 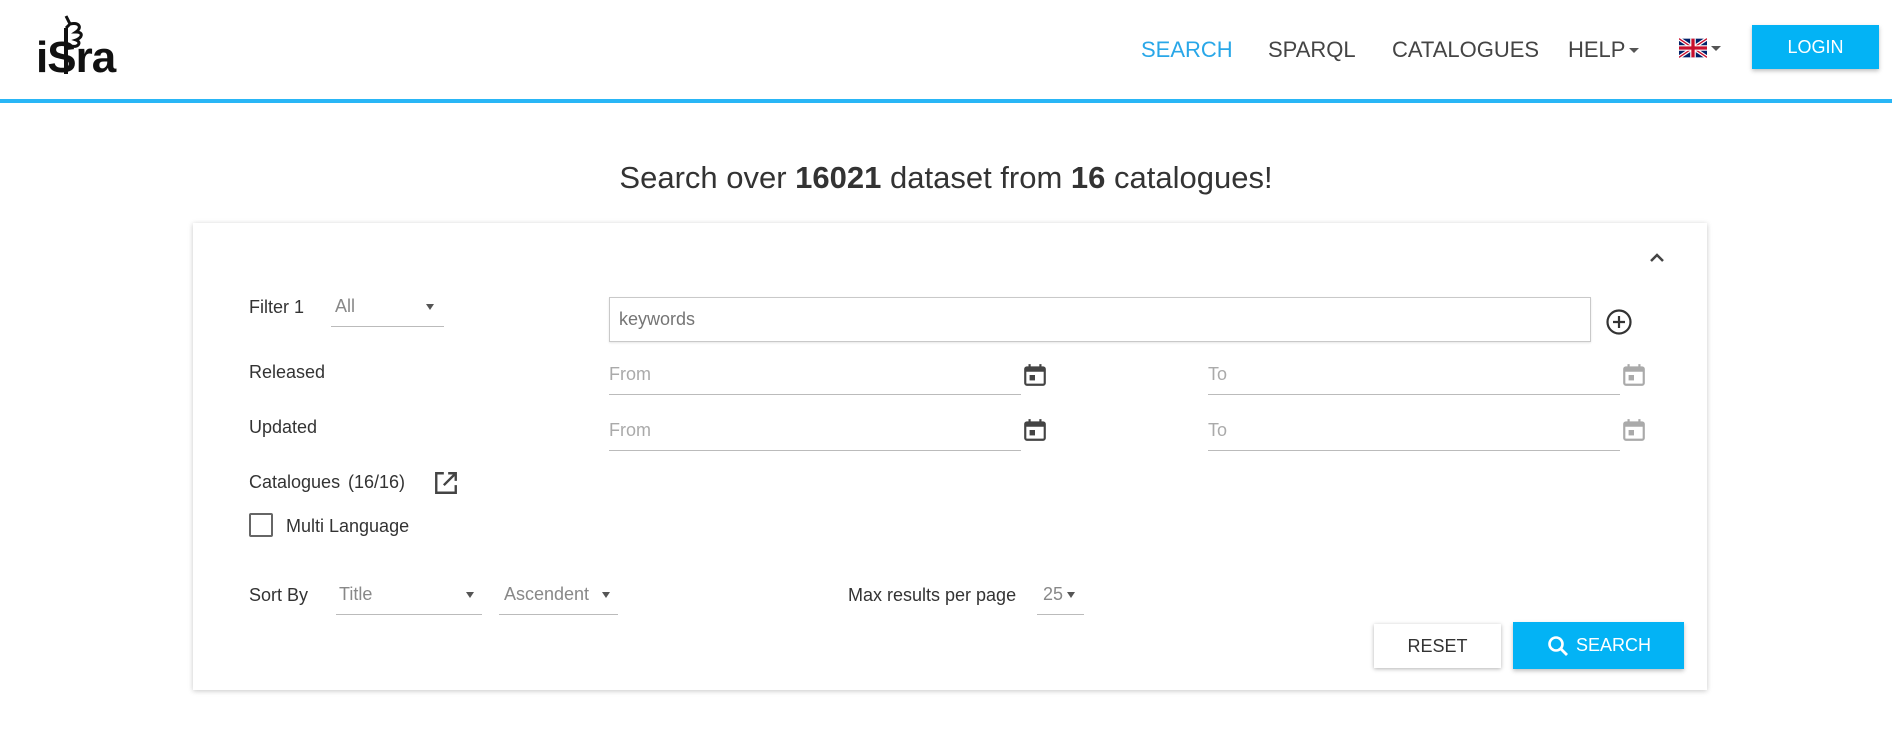 I want to click on nav-help-label: HELP, so click(x=1597, y=49).